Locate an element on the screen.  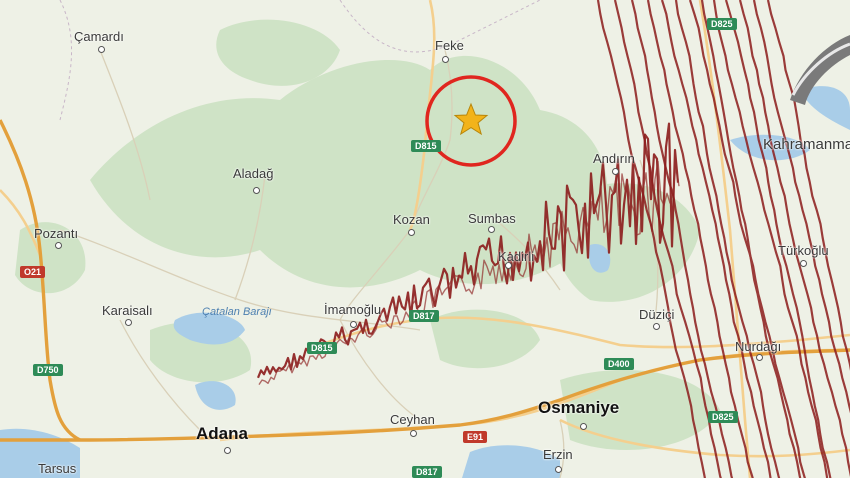
seismograph-line is located at coordinates (794, 238).